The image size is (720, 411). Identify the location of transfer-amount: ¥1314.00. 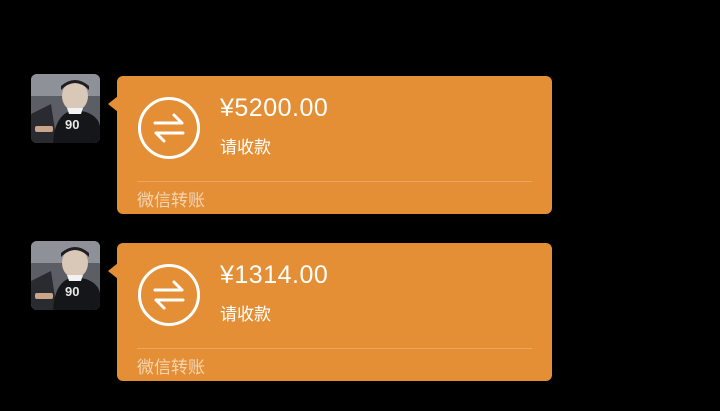
(274, 275).